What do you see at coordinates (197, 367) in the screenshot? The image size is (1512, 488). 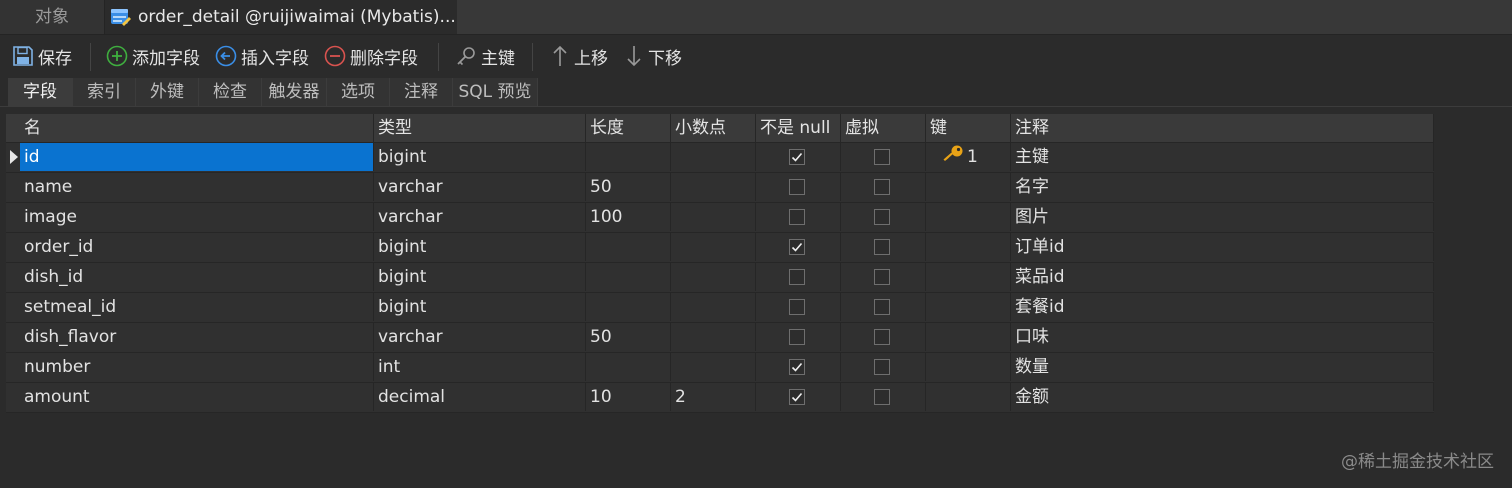 I see `cell-name: number` at bounding box center [197, 367].